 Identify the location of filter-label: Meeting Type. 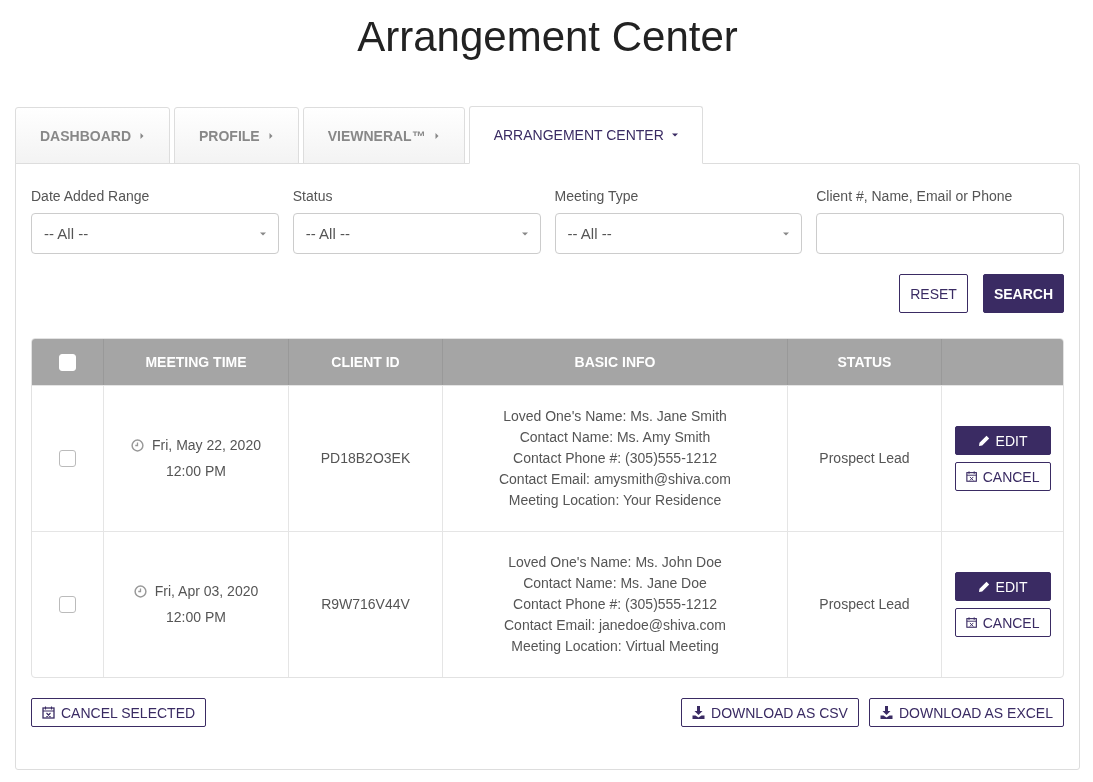
(597, 196).